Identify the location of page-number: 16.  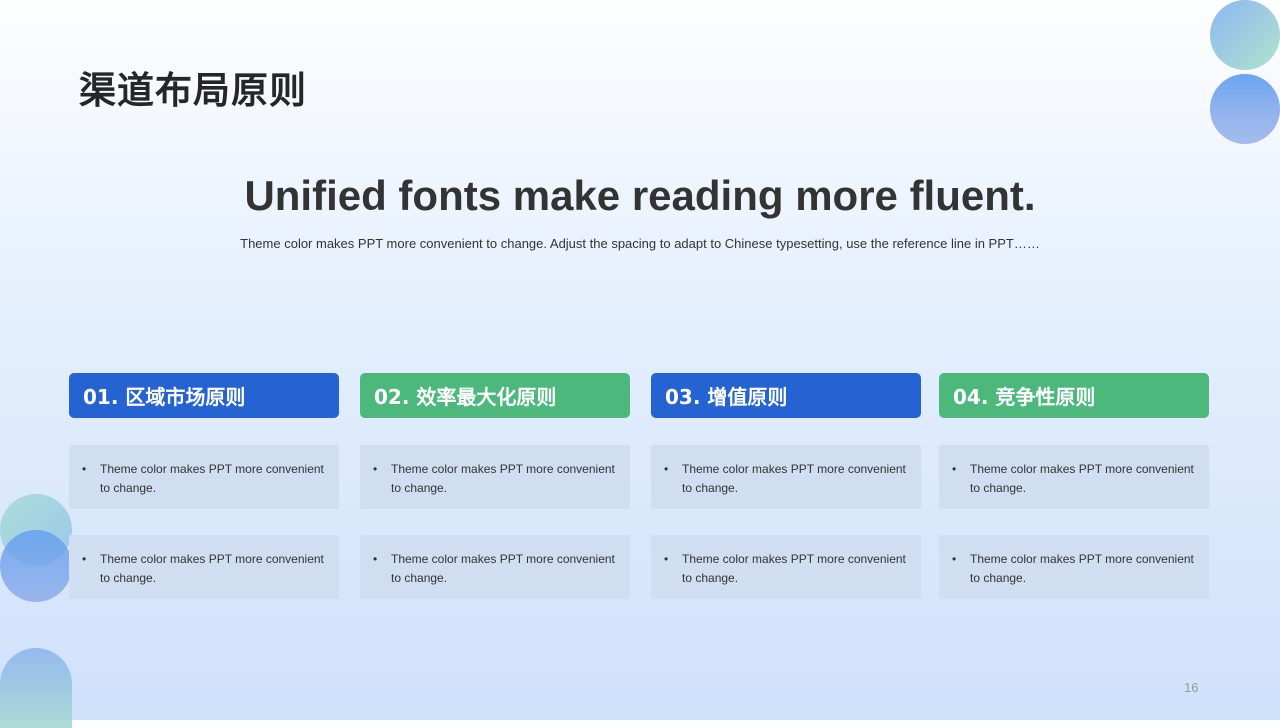
(1191, 687).